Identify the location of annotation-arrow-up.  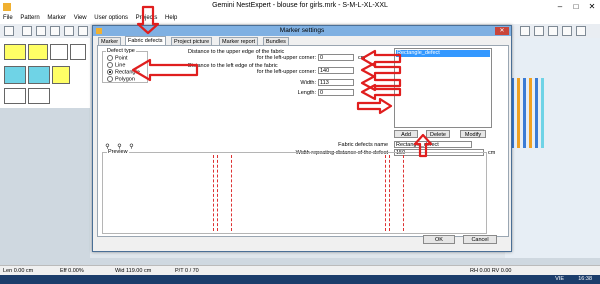
(423, 145).